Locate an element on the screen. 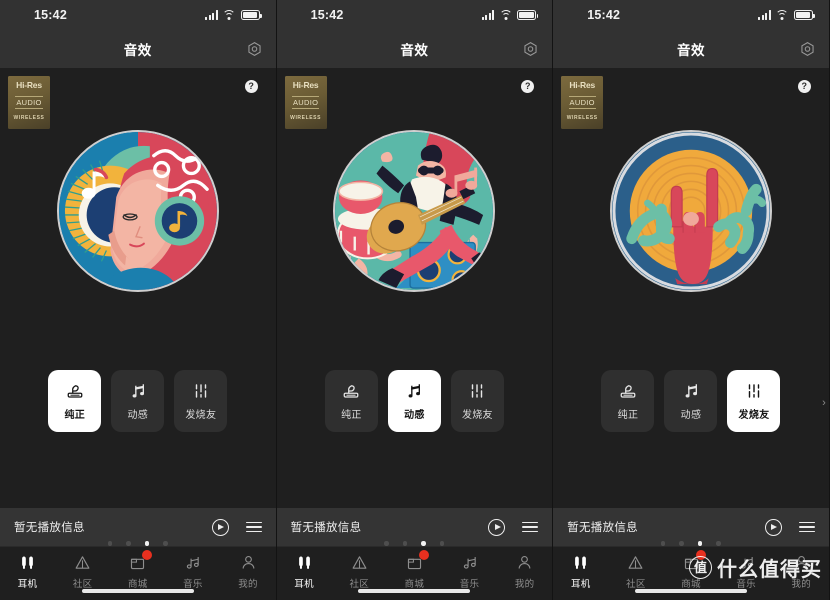  community-triangle-icon is located at coordinates (635, 562).